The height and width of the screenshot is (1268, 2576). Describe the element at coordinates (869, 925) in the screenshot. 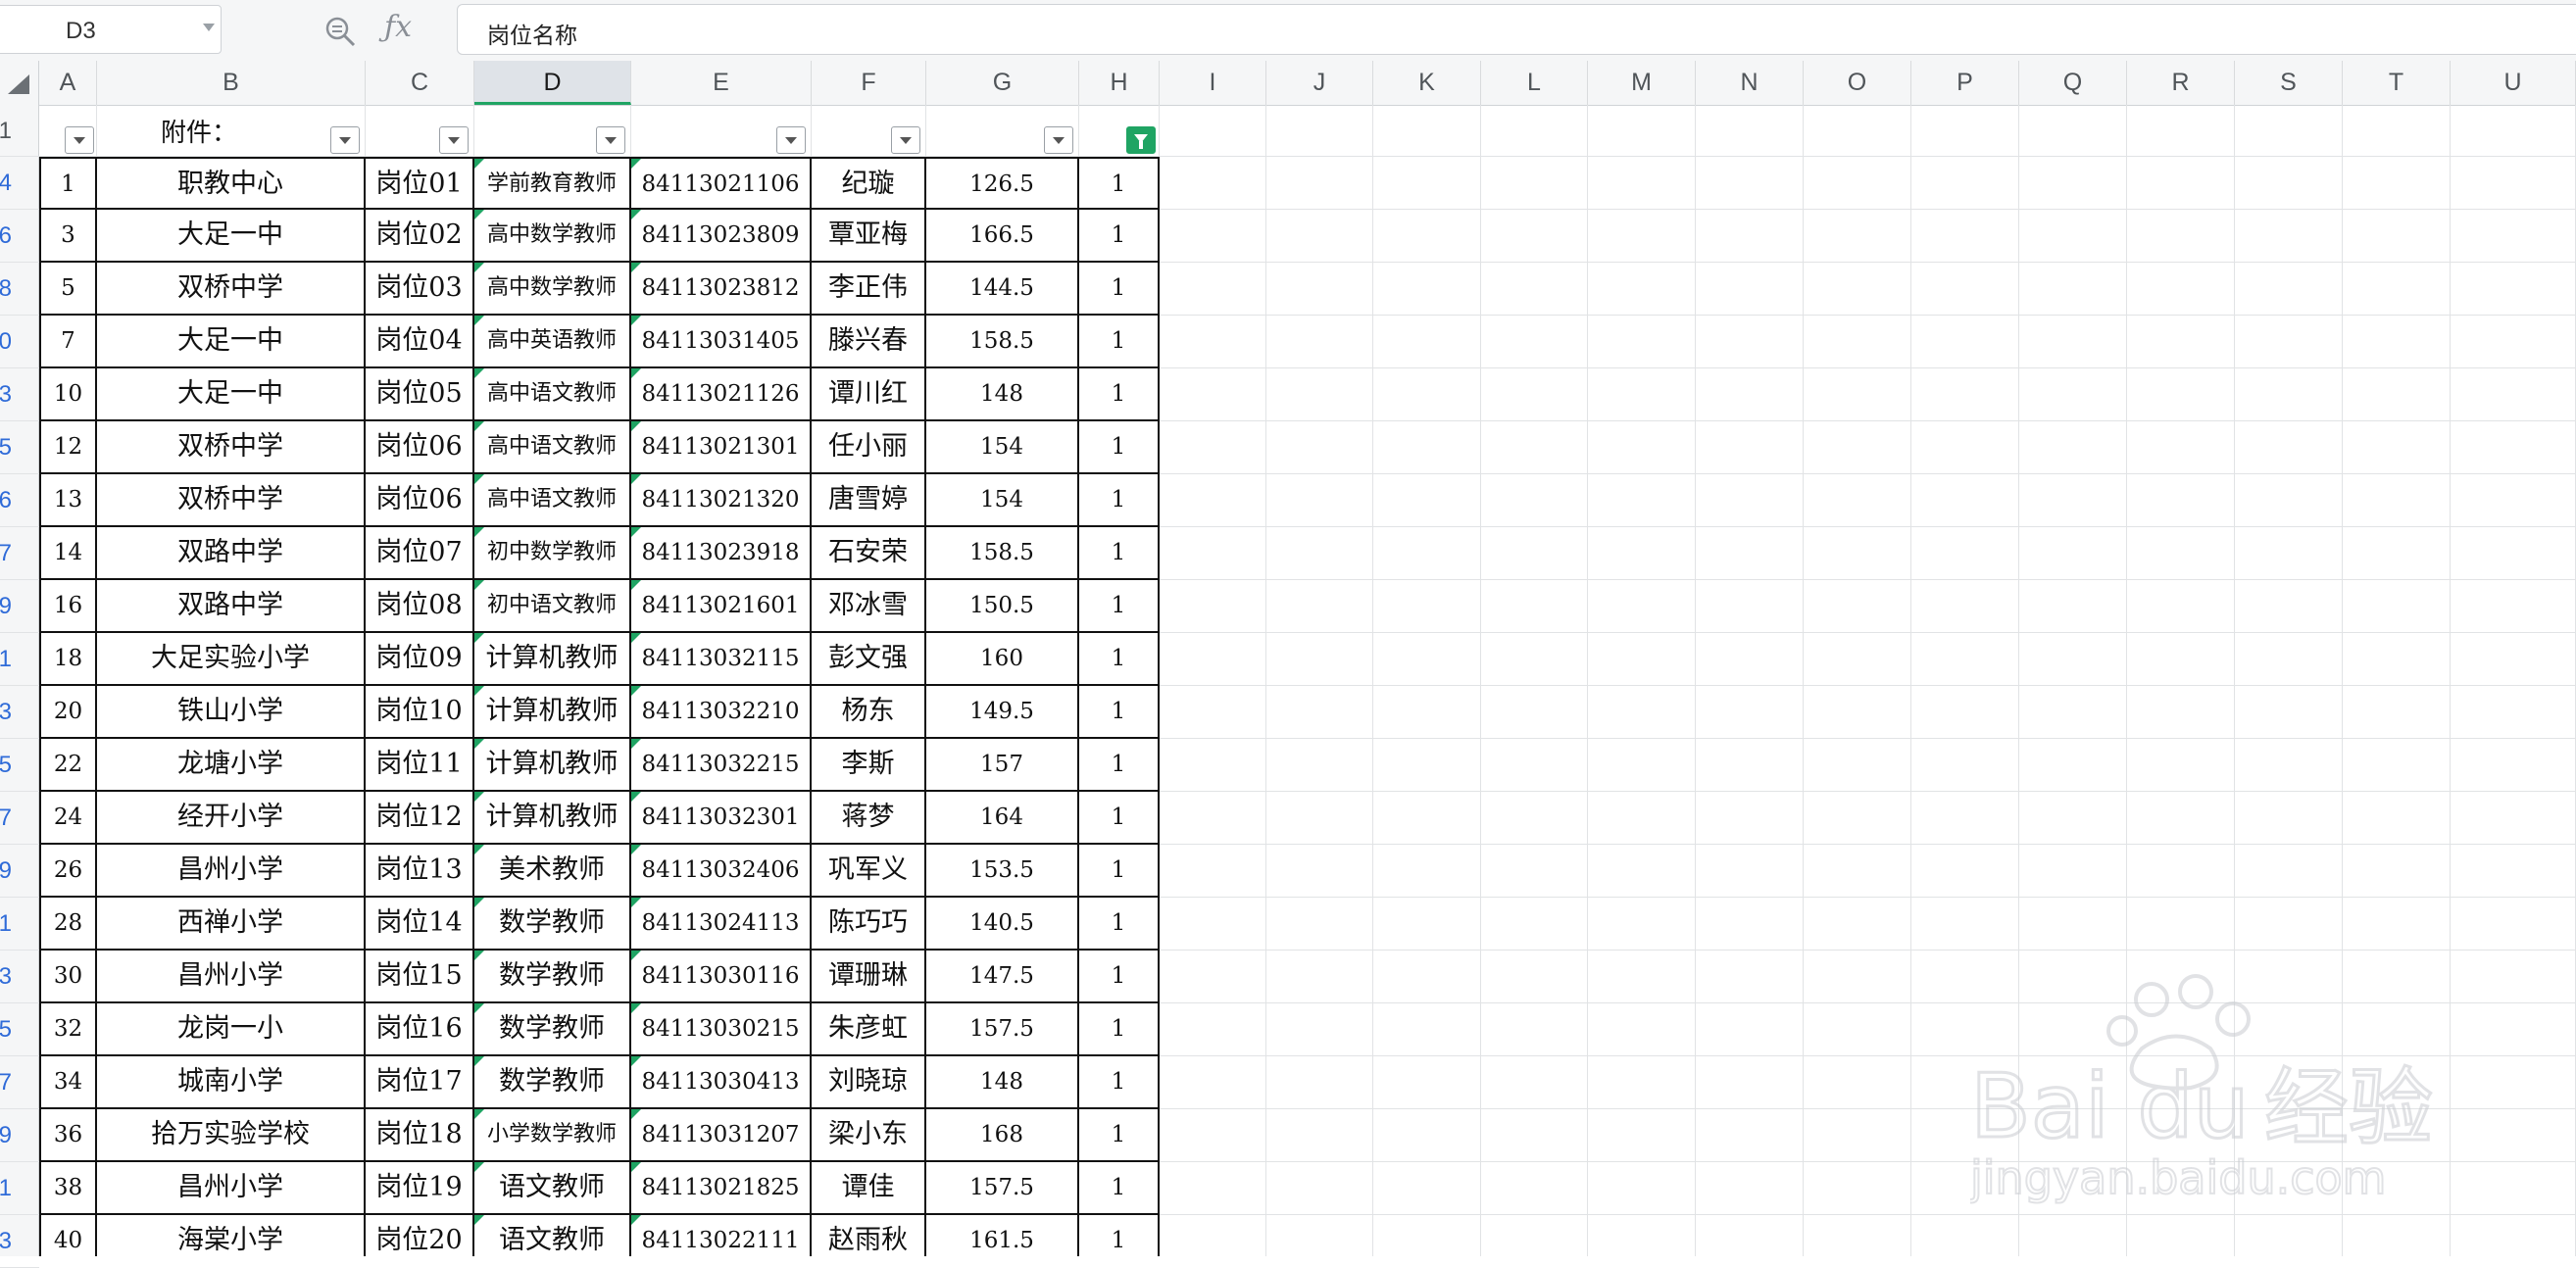

I see `candidate-name-cell: 陈巧巧` at that location.